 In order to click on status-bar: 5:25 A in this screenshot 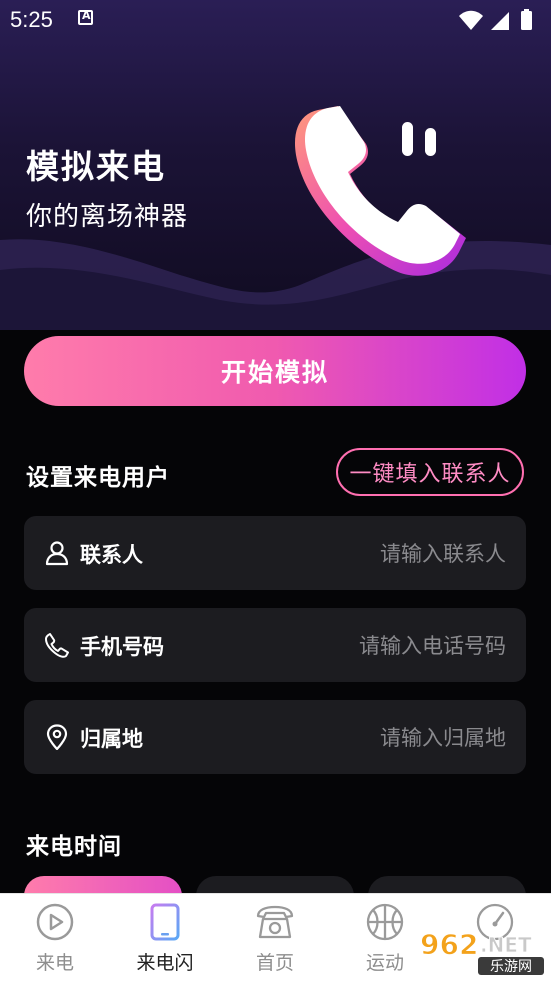, I will do `click(275, 20)`.